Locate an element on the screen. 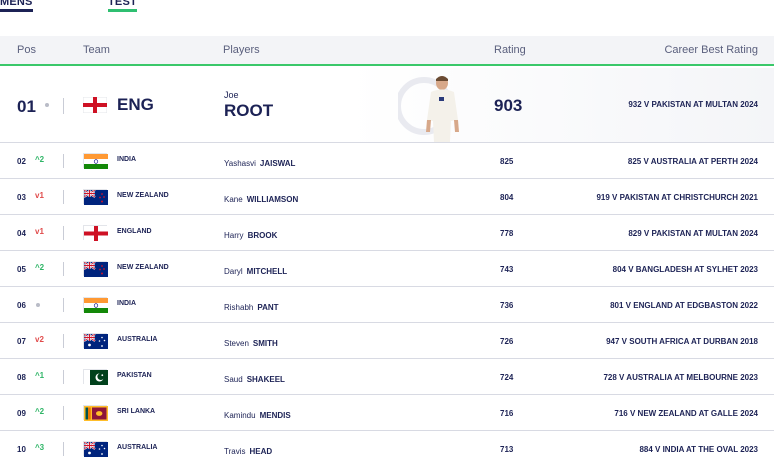 This screenshot has width=774, height=464. player-last-name: HEAD is located at coordinates (261, 451).